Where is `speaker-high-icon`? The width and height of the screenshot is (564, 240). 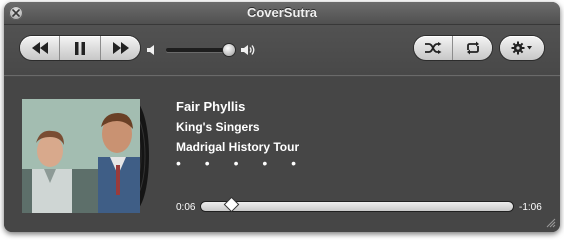
speaker-high-icon is located at coordinates (248, 50).